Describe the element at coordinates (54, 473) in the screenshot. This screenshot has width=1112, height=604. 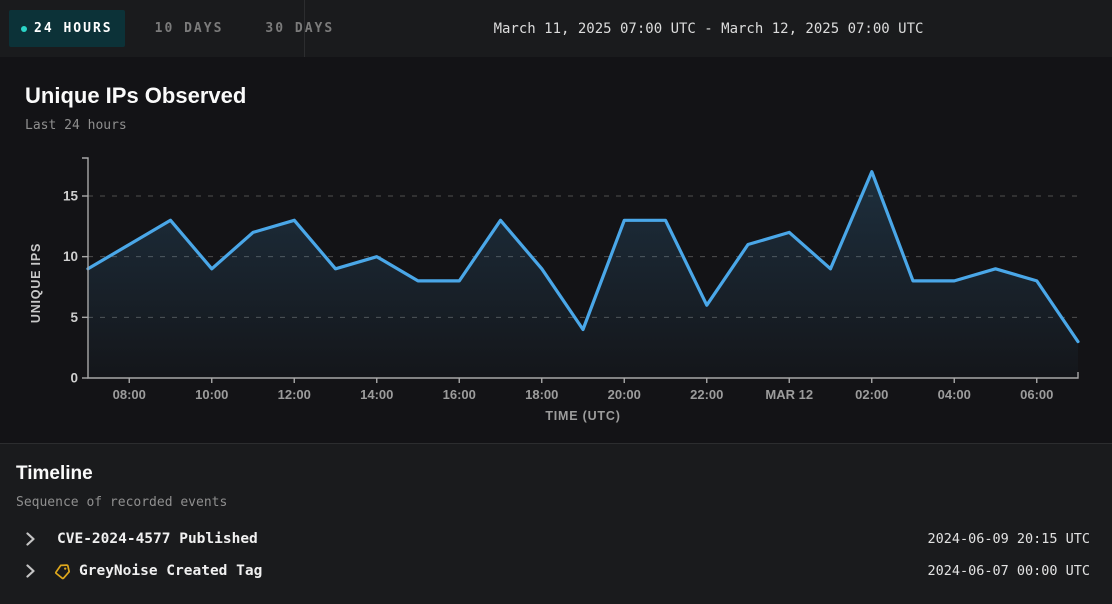
I see `timeline-title: Timeline` at that location.